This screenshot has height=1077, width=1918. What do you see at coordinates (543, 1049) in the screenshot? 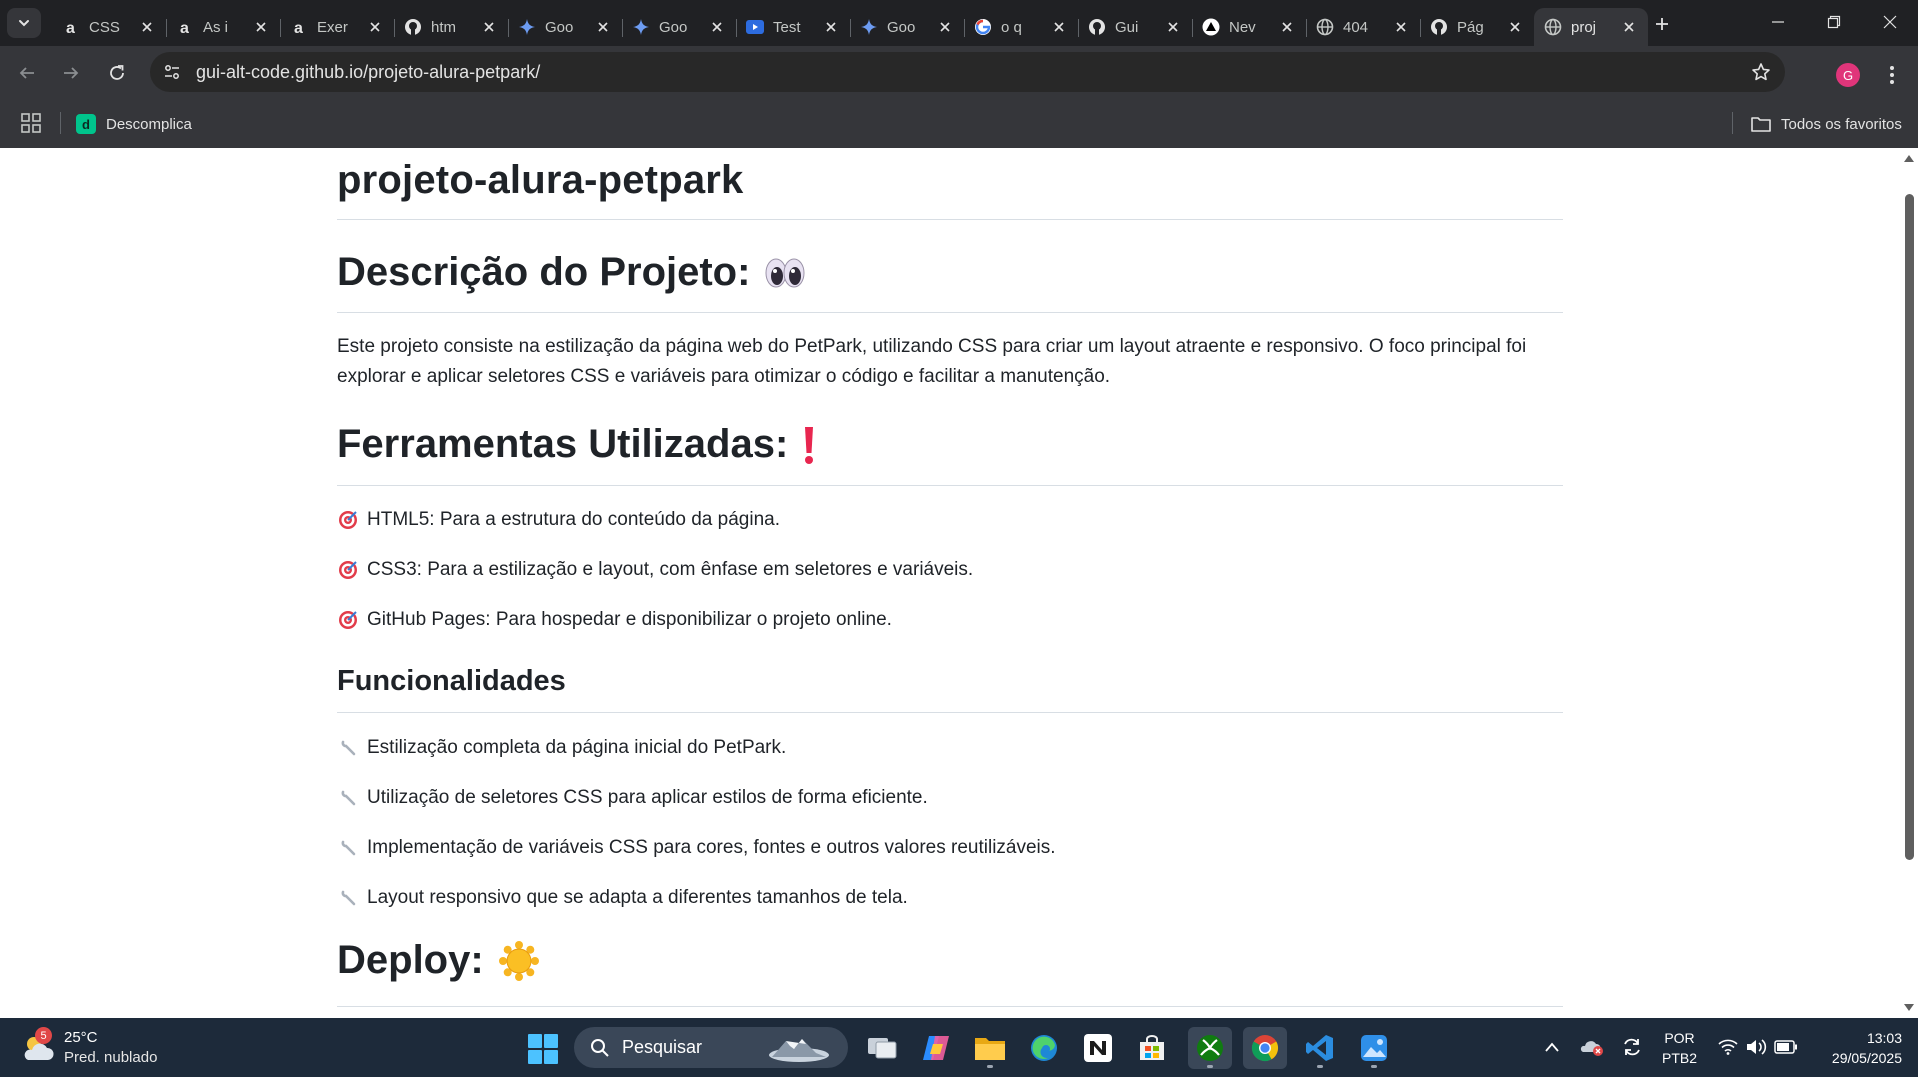
I see `windows-start-icon` at bounding box center [543, 1049].